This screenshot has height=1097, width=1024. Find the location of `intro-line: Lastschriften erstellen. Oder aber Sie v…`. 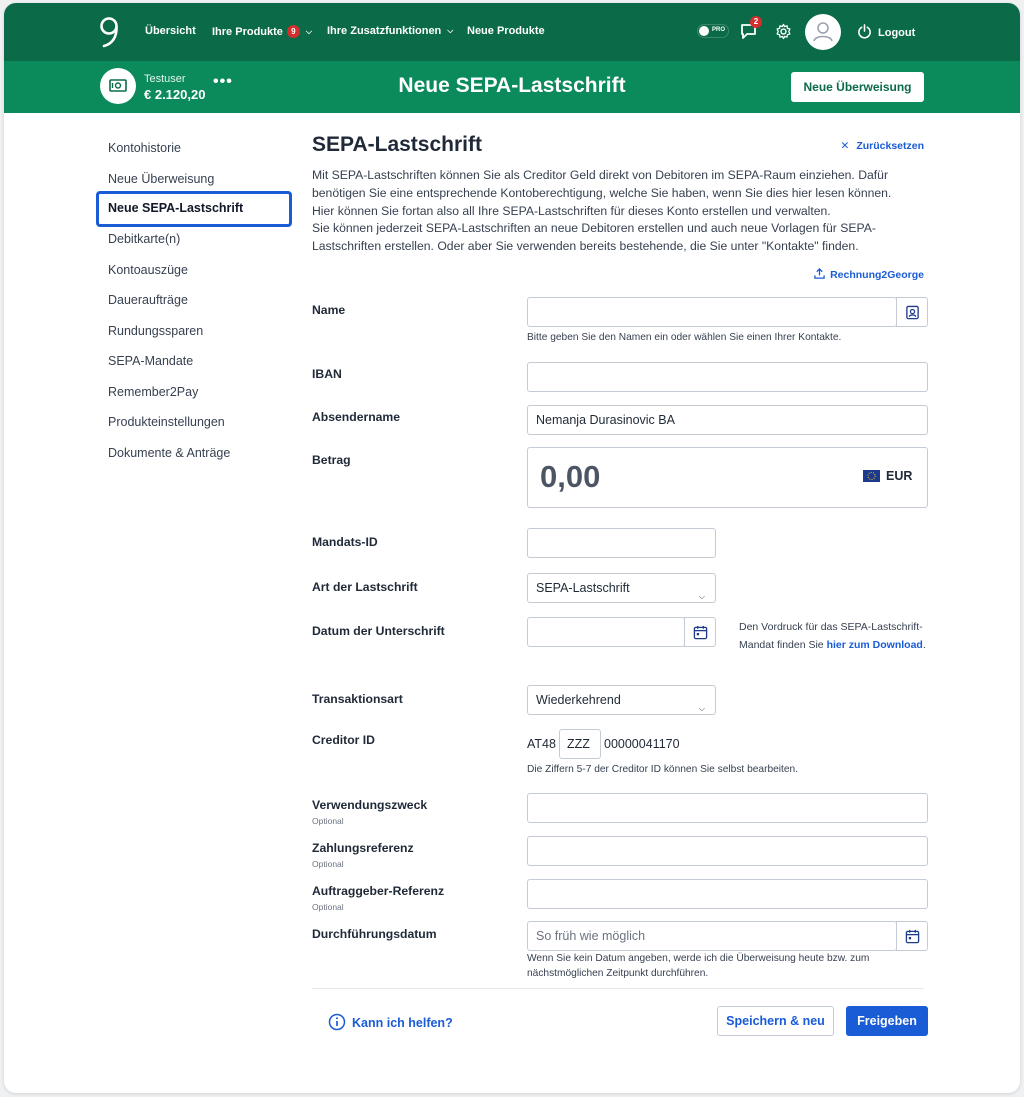

intro-line: Lastschriften erstellen. Oder aber Sie v… is located at coordinates (585, 246).